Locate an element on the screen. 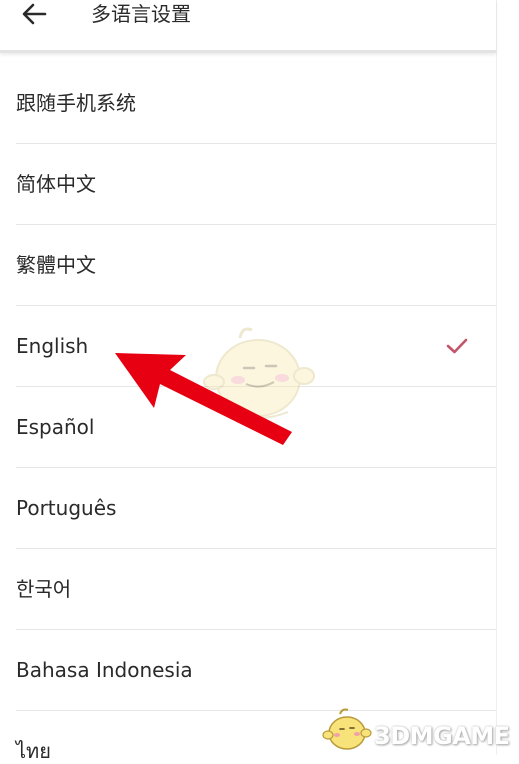 Image resolution: width=519 pixels, height=764 pixels. language-option-portuguese: Português is located at coordinates (248, 508).